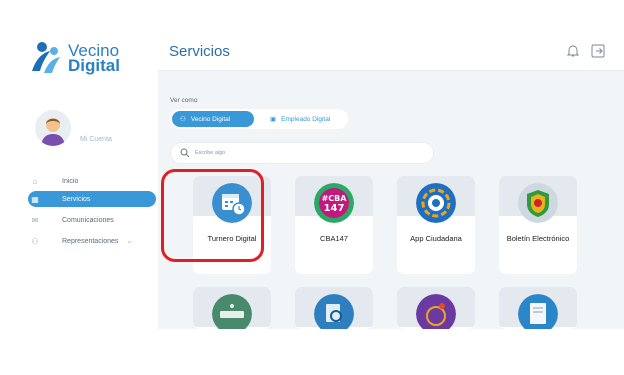 The height and width of the screenshot is (375, 624). I want to click on search-document-icon, so click(334, 311).